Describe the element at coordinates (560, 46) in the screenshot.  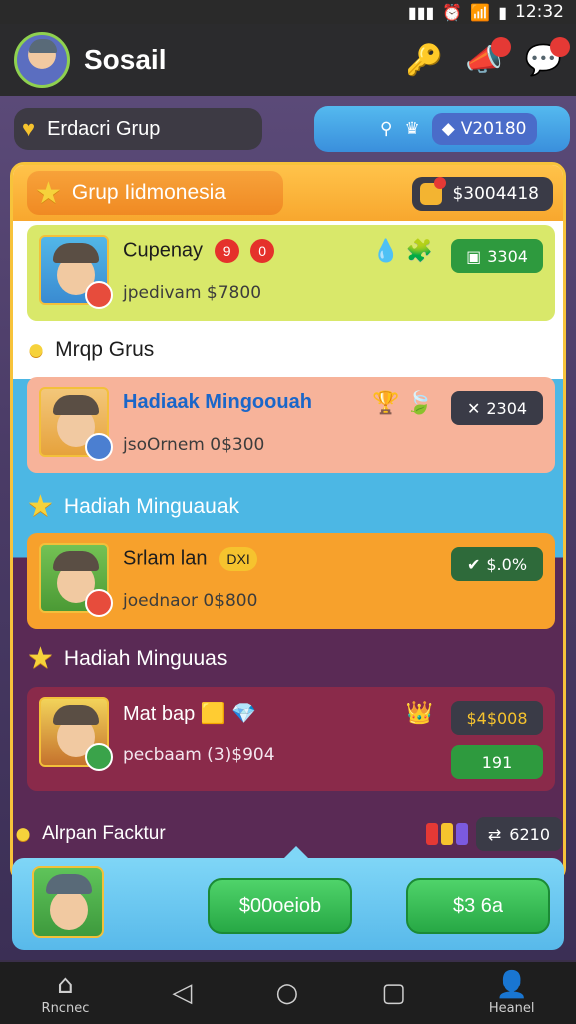
I see `chat-badge` at that location.